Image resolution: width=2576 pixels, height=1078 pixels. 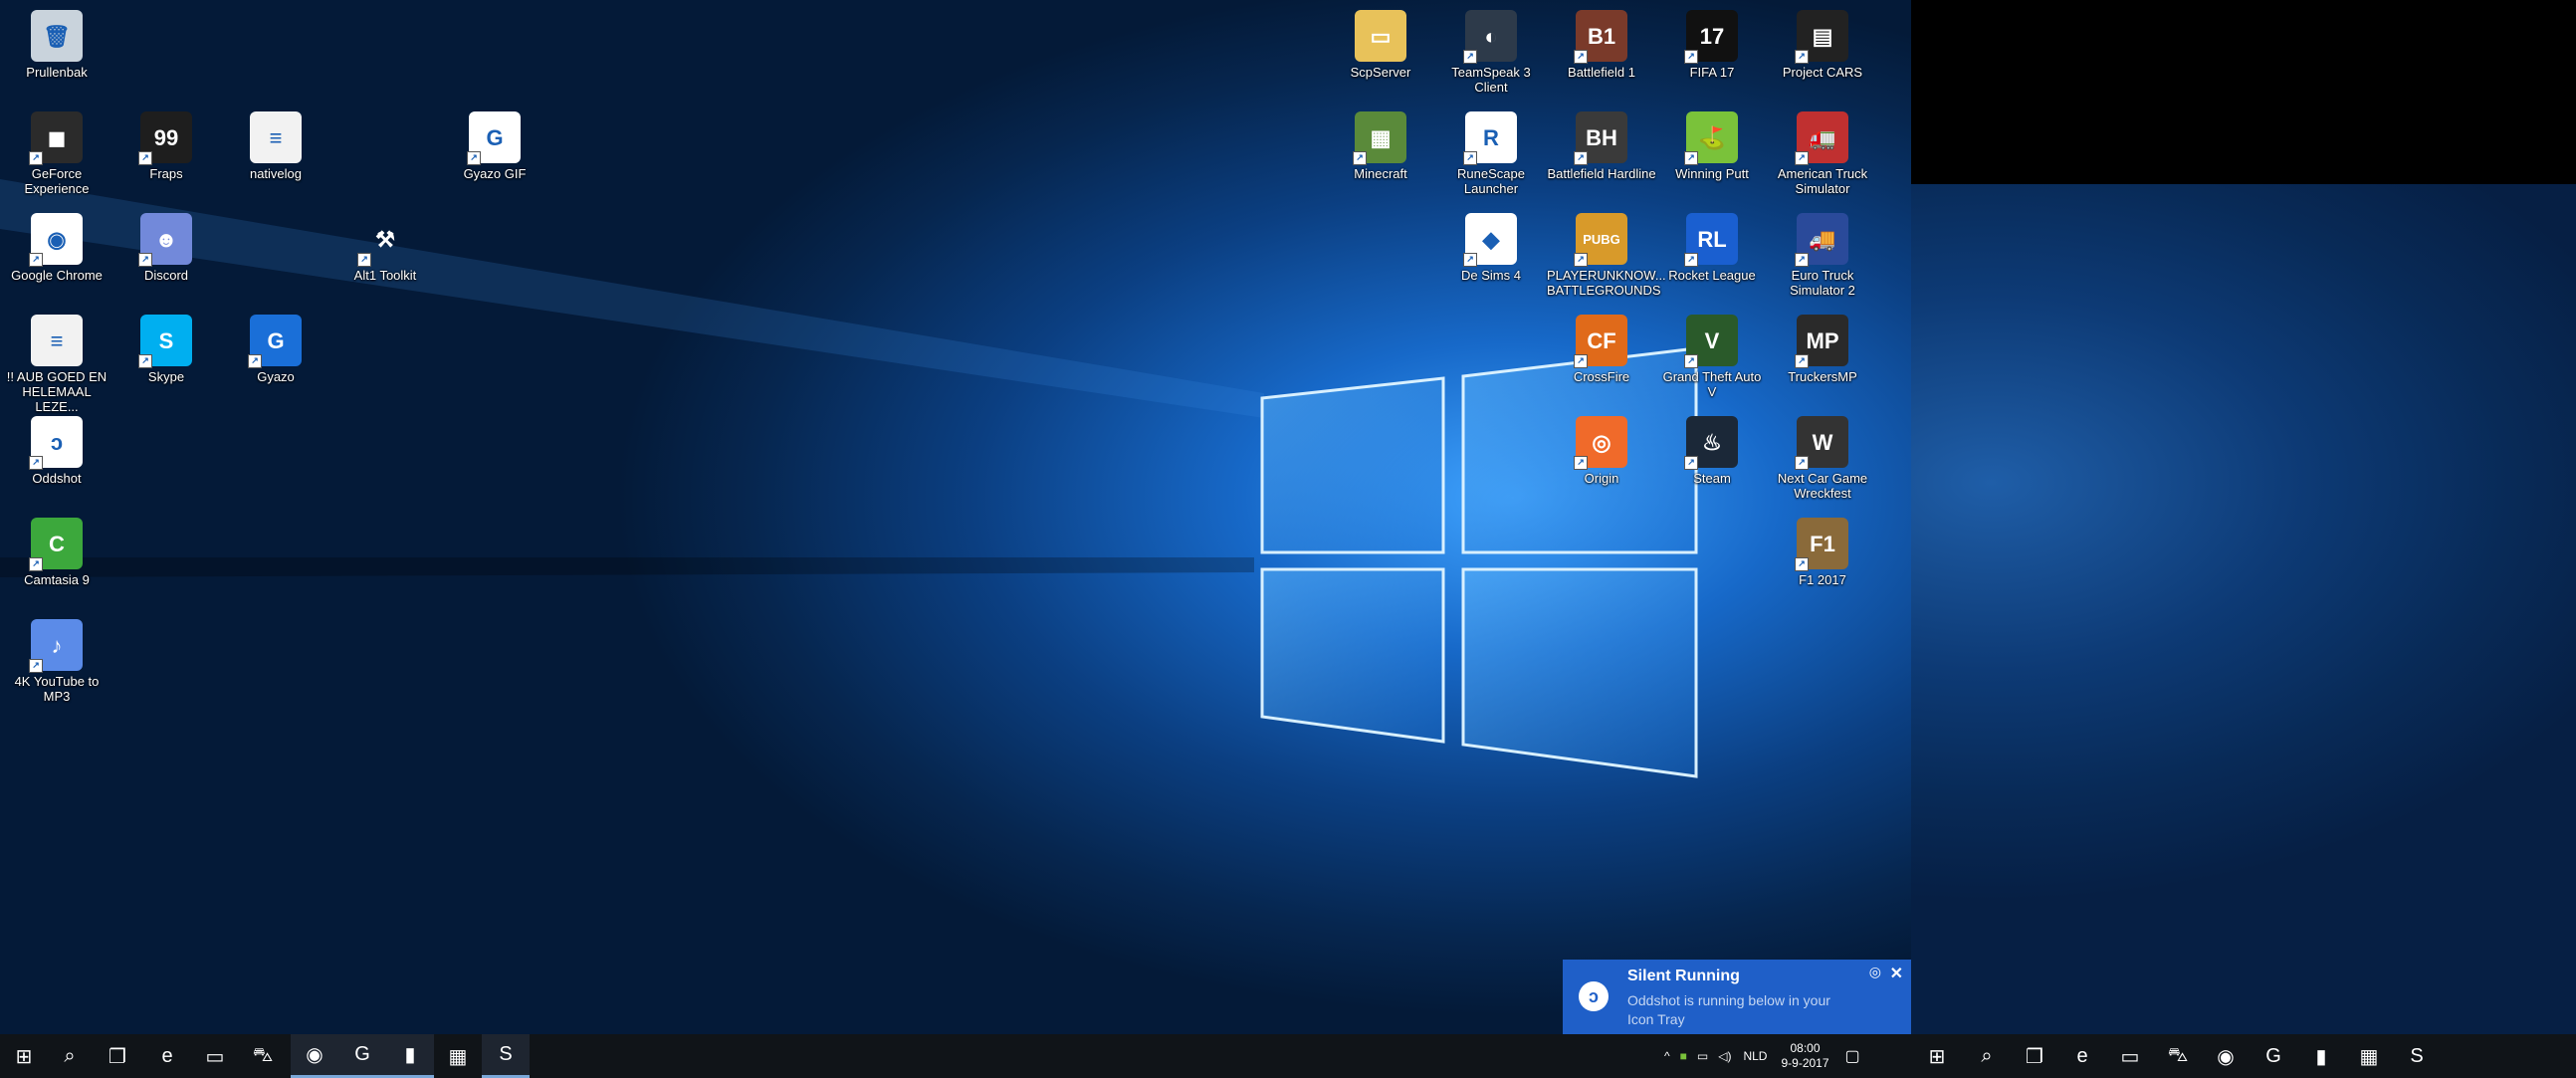 What do you see at coordinates (494, 146) in the screenshot?
I see `desktop-shortcut: G ↗ Gyazo GIF` at bounding box center [494, 146].